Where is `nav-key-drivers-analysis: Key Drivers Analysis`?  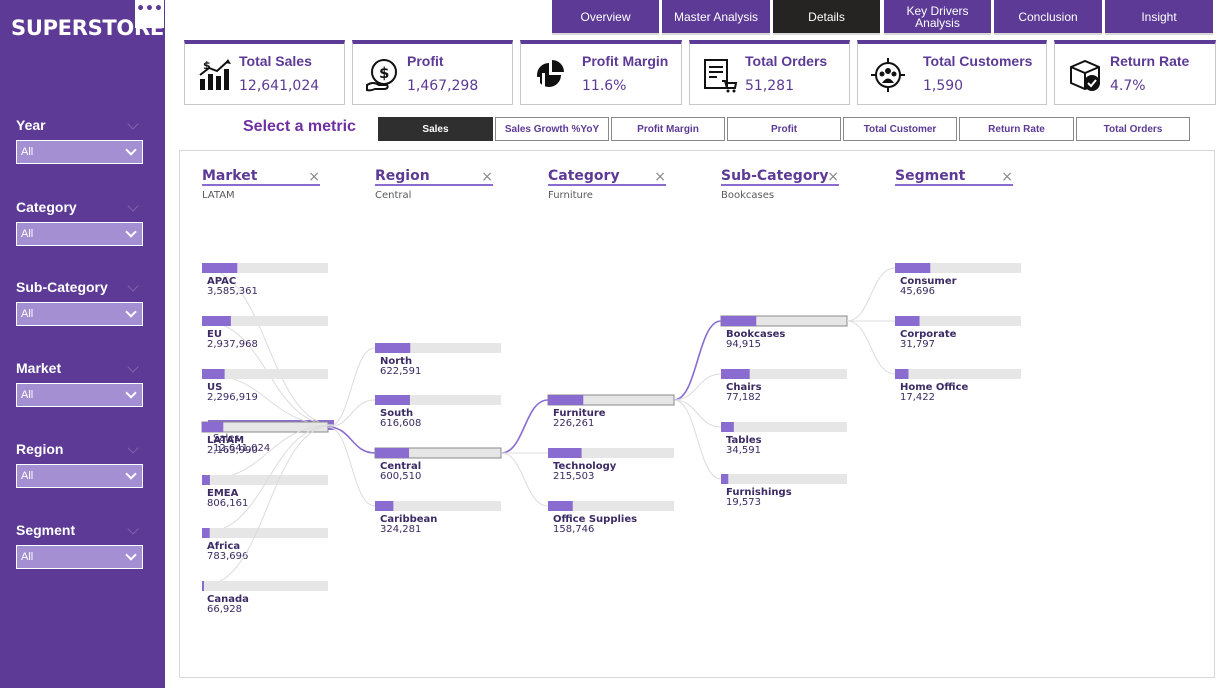 nav-key-drivers-analysis: Key Drivers Analysis is located at coordinates (937, 17).